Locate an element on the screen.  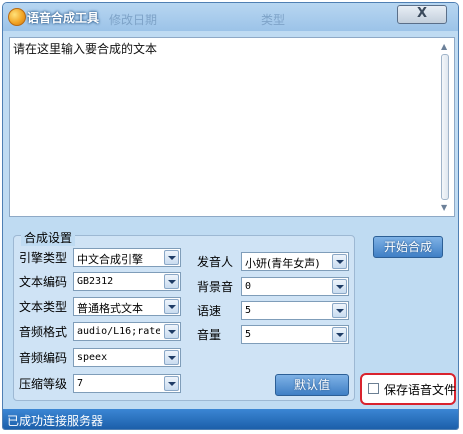
status-text: 已成功连接服务器 is located at coordinates (55, 421).